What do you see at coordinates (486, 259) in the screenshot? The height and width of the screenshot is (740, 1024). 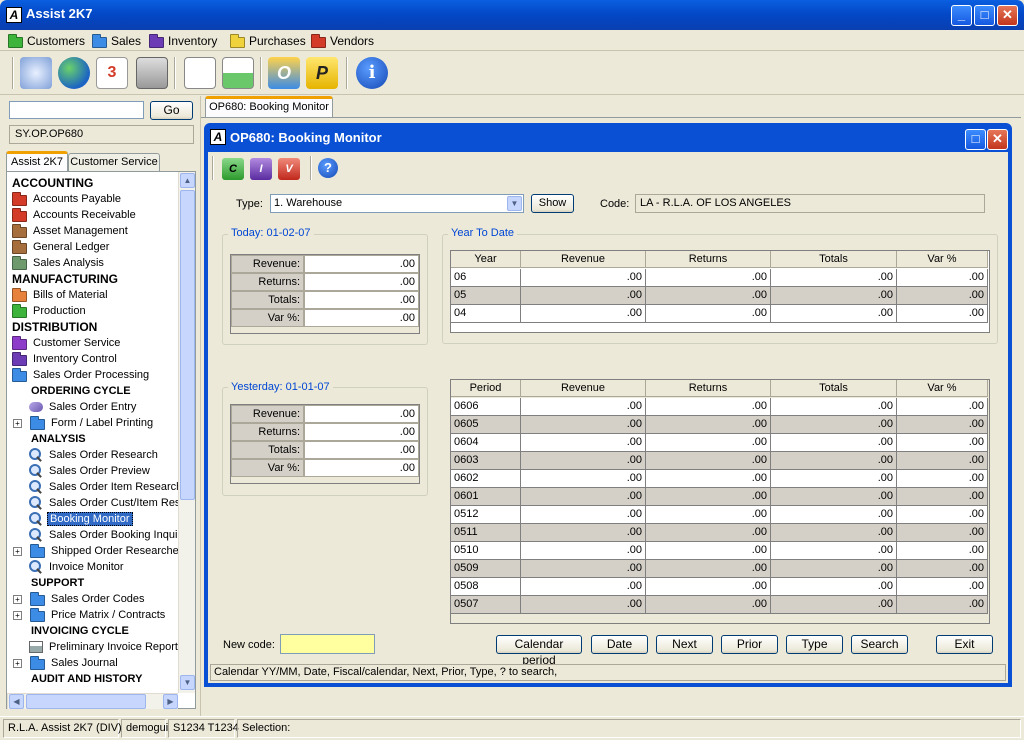 I see `ytd-header: Year` at bounding box center [486, 259].